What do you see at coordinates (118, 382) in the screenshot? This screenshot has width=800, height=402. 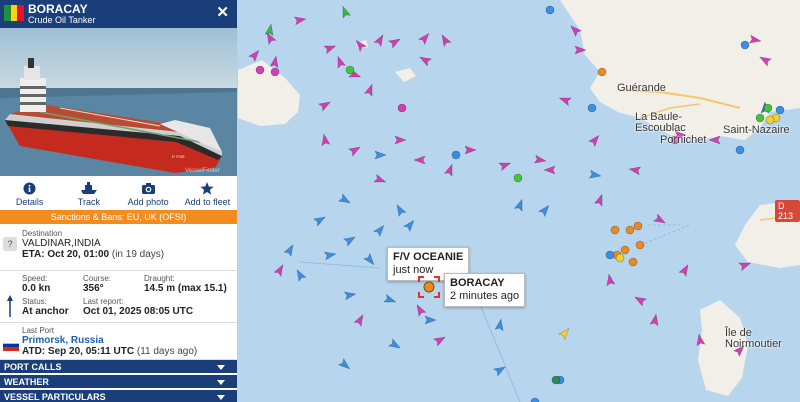 I see `section-weather: WEATHER` at bounding box center [118, 382].